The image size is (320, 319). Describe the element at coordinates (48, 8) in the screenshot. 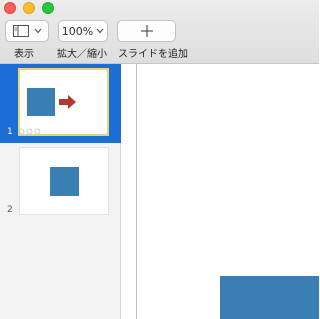

I see `zoom-window-button` at that location.